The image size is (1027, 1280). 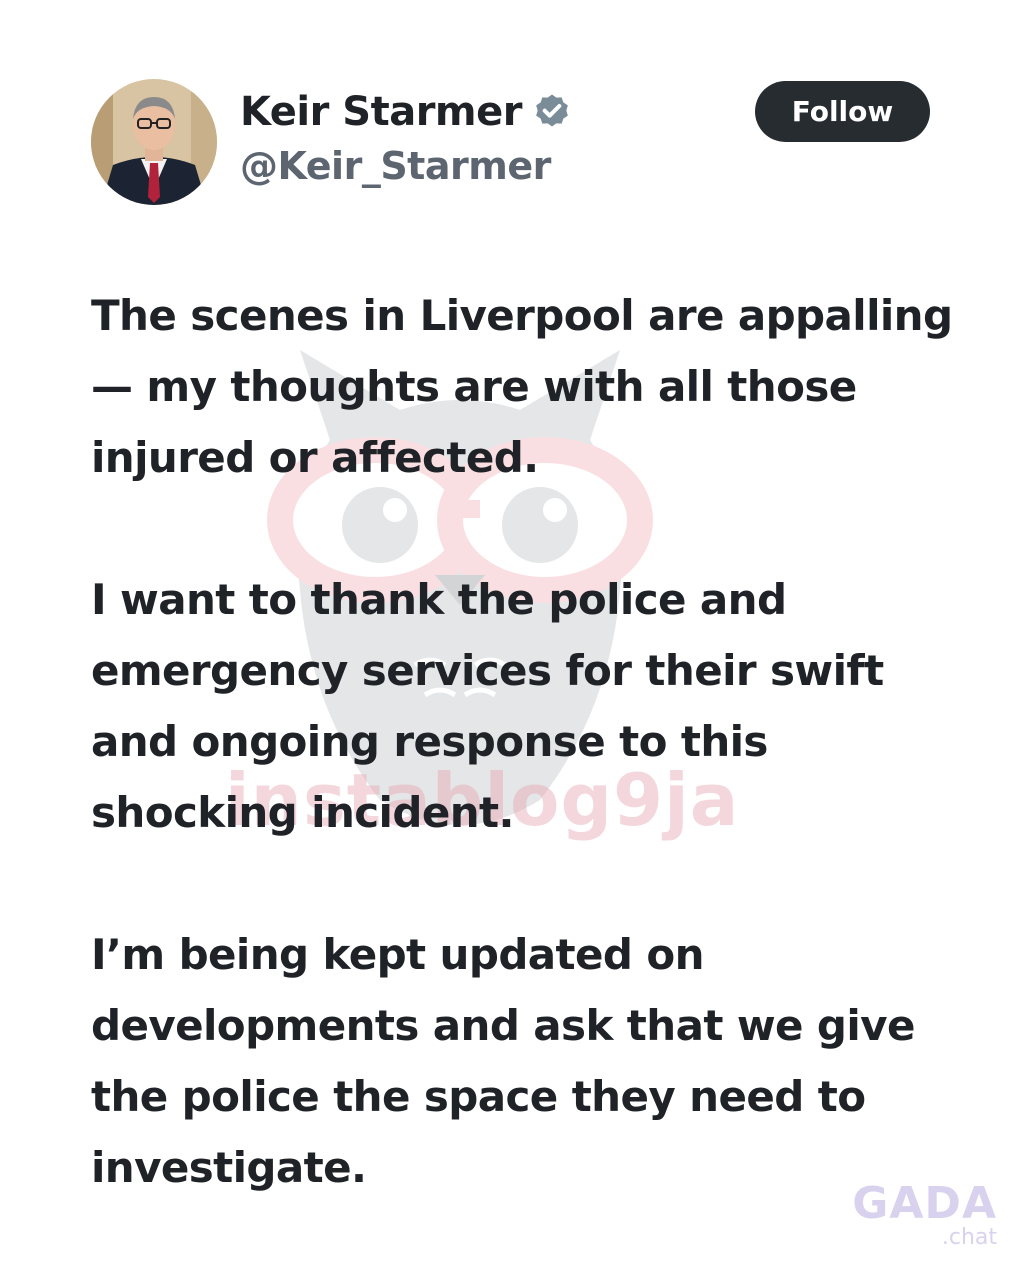 What do you see at coordinates (395, 166) in the screenshot?
I see `author-handle: @Keir_Starmer` at bounding box center [395, 166].